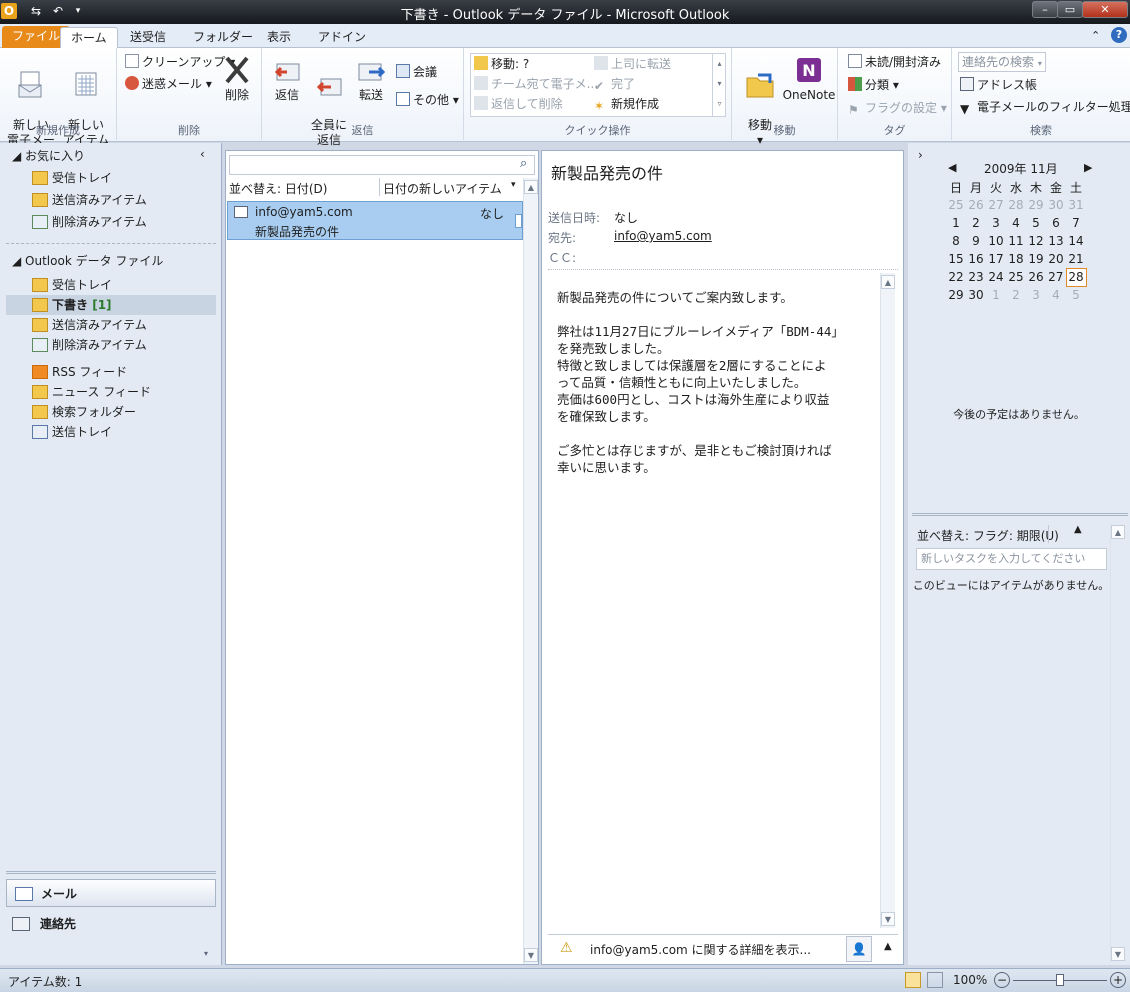 Image resolution: width=1130 pixels, height=992 pixels. I want to click on filter-email-button: ▼ 電子メールのフィルター処理 ▾, so click(1045, 107).